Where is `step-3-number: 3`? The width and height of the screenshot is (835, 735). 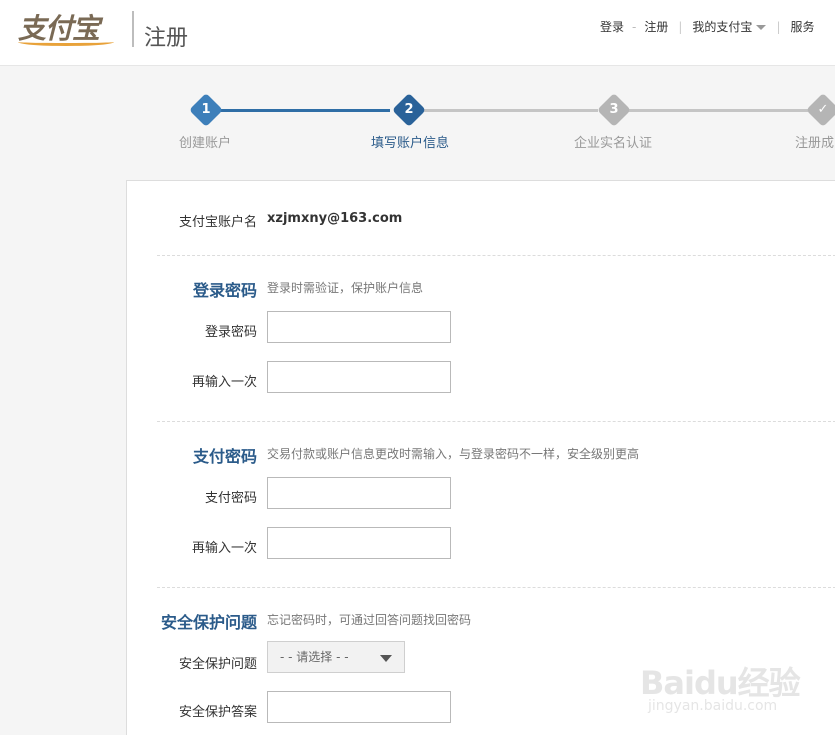 step-3-number: 3 is located at coordinates (614, 109).